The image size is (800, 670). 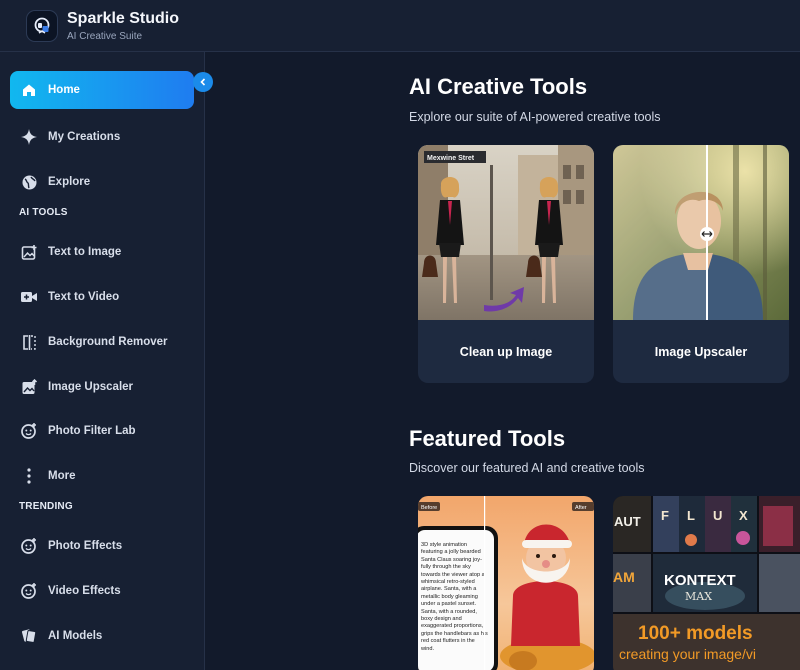 I want to click on image-plus-icon, so click(x=29, y=252).